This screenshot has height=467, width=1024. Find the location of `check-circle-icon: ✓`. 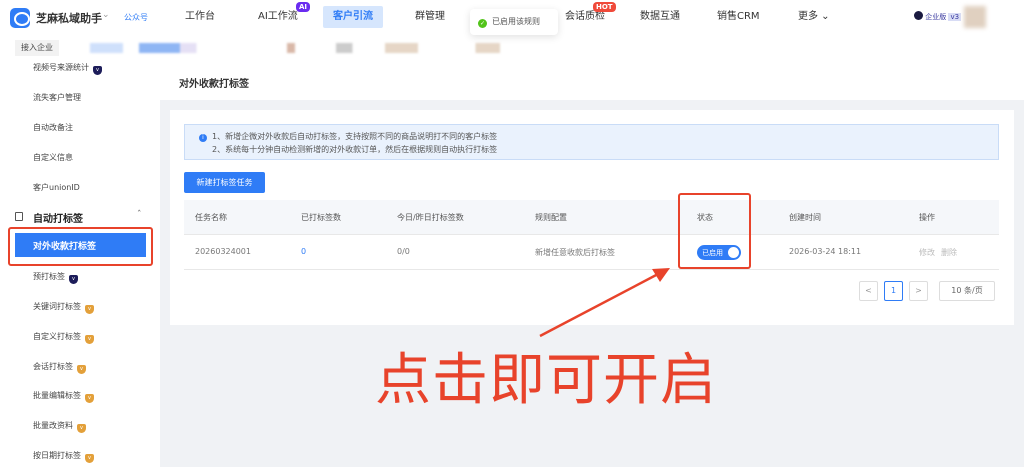

check-circle-icon: ✓ is located at coordinates (482, 23).